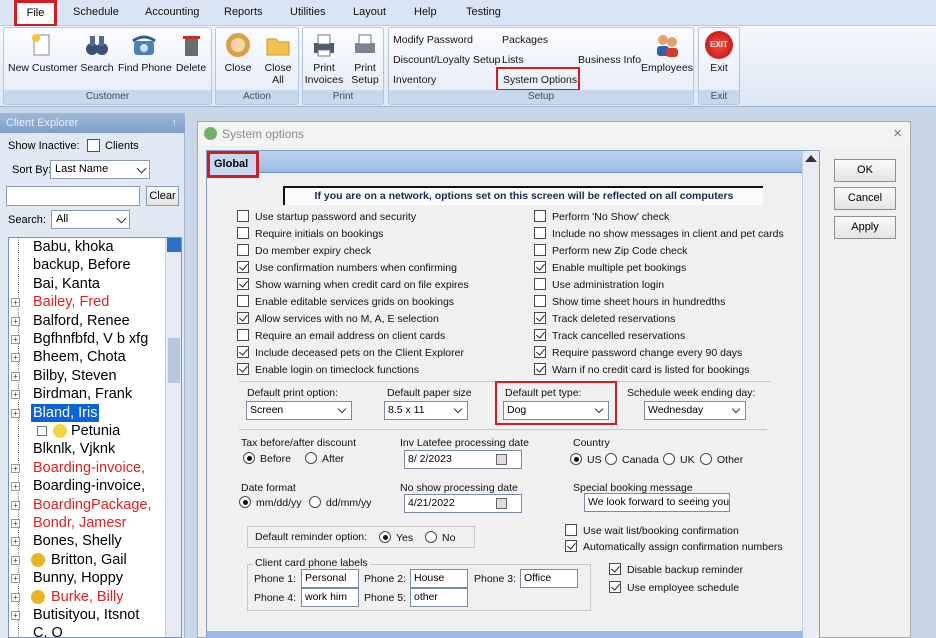 This screenshot has height=638, width=936. What do you see at coordinates (439, 597) in the screenshot?
I see `phone5-input: other` at bounding box center [439, 597].